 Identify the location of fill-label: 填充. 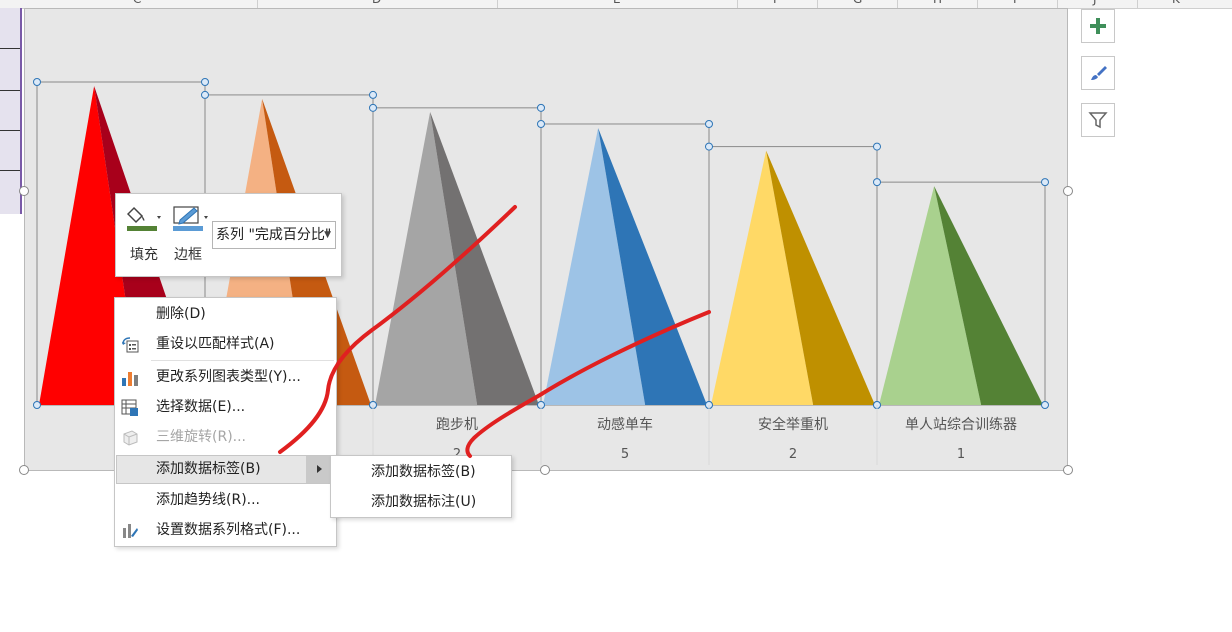
(144, 255).